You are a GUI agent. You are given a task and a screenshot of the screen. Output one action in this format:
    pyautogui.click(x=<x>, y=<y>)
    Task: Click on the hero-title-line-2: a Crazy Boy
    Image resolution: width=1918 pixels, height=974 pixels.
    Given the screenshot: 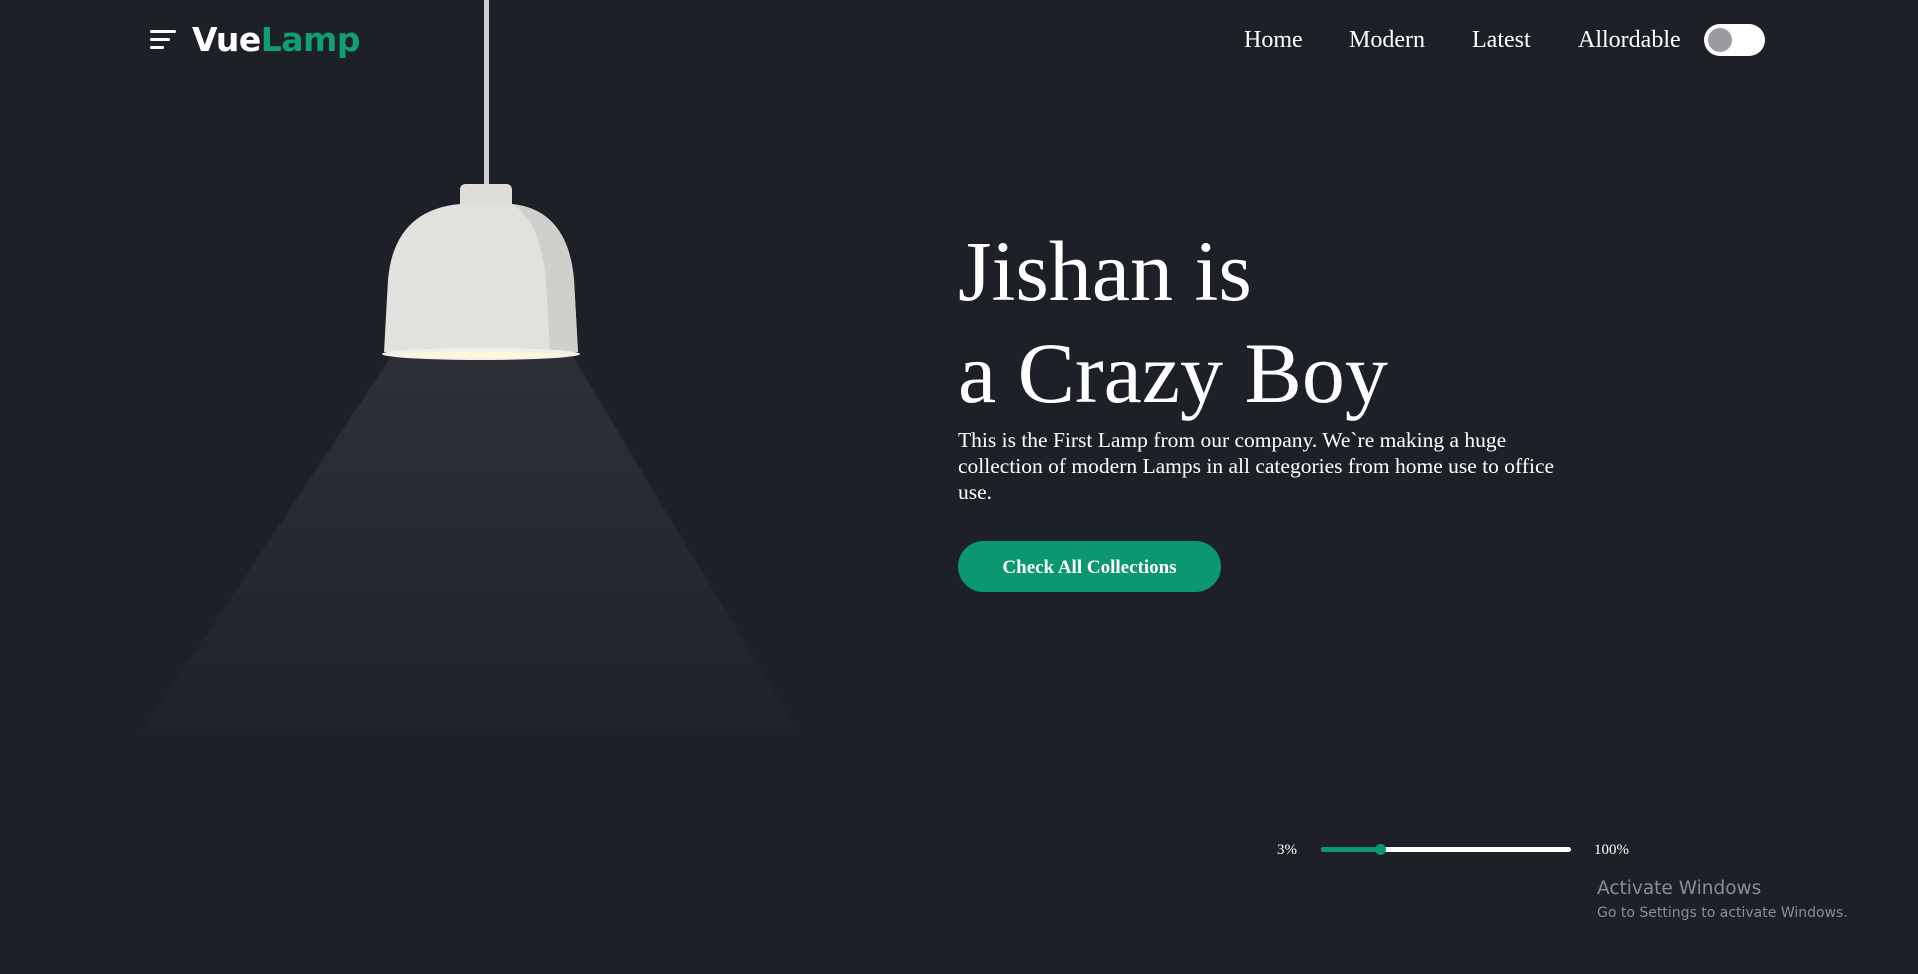 What is the action you would take?
    pyautogui.click(x=1173, y=373)
    